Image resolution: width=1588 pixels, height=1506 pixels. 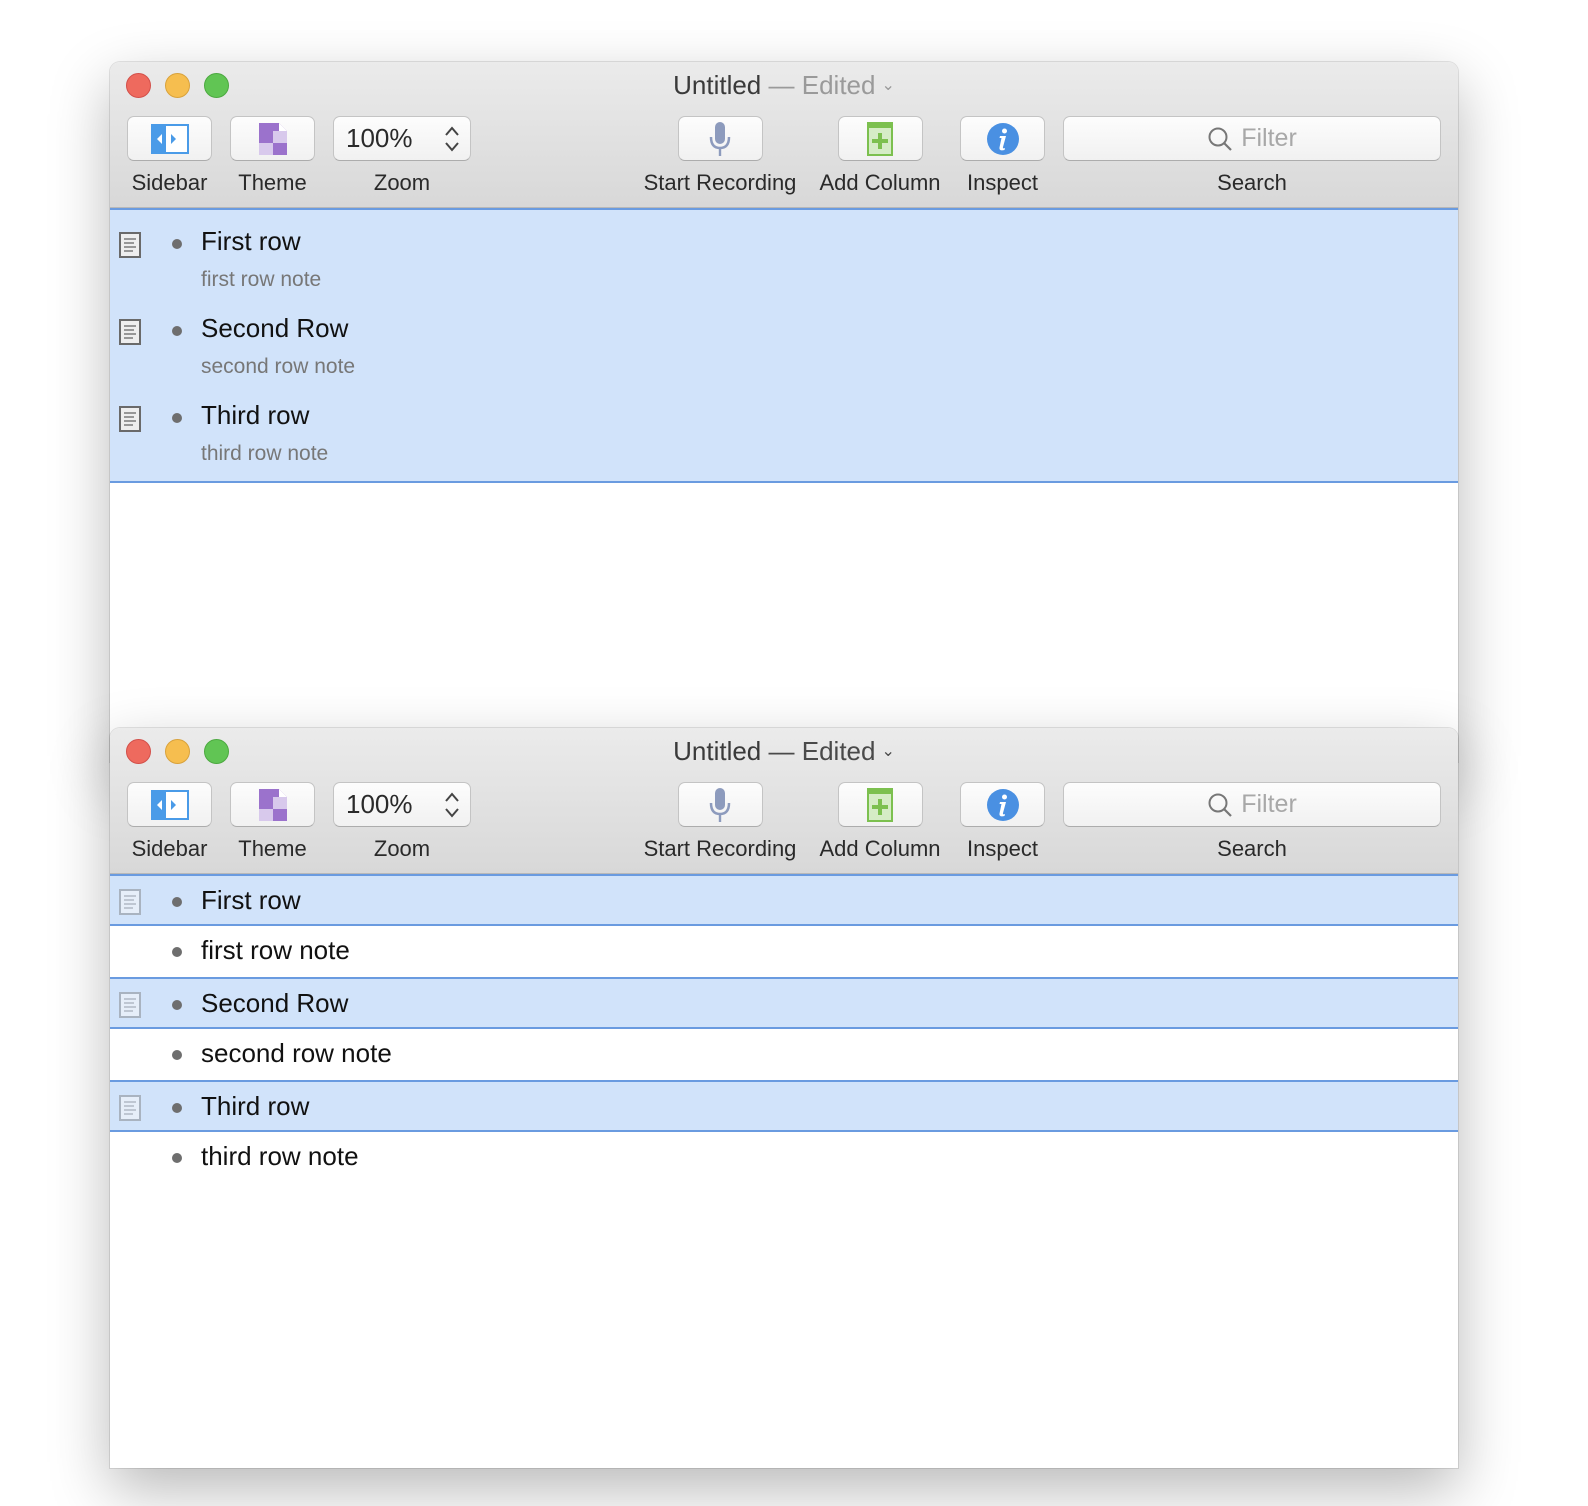 What do you see at coordinates (784, 1106) in the screenshot?
I see `outline-row-selected: Third row` at bounding box center [784, 1106].